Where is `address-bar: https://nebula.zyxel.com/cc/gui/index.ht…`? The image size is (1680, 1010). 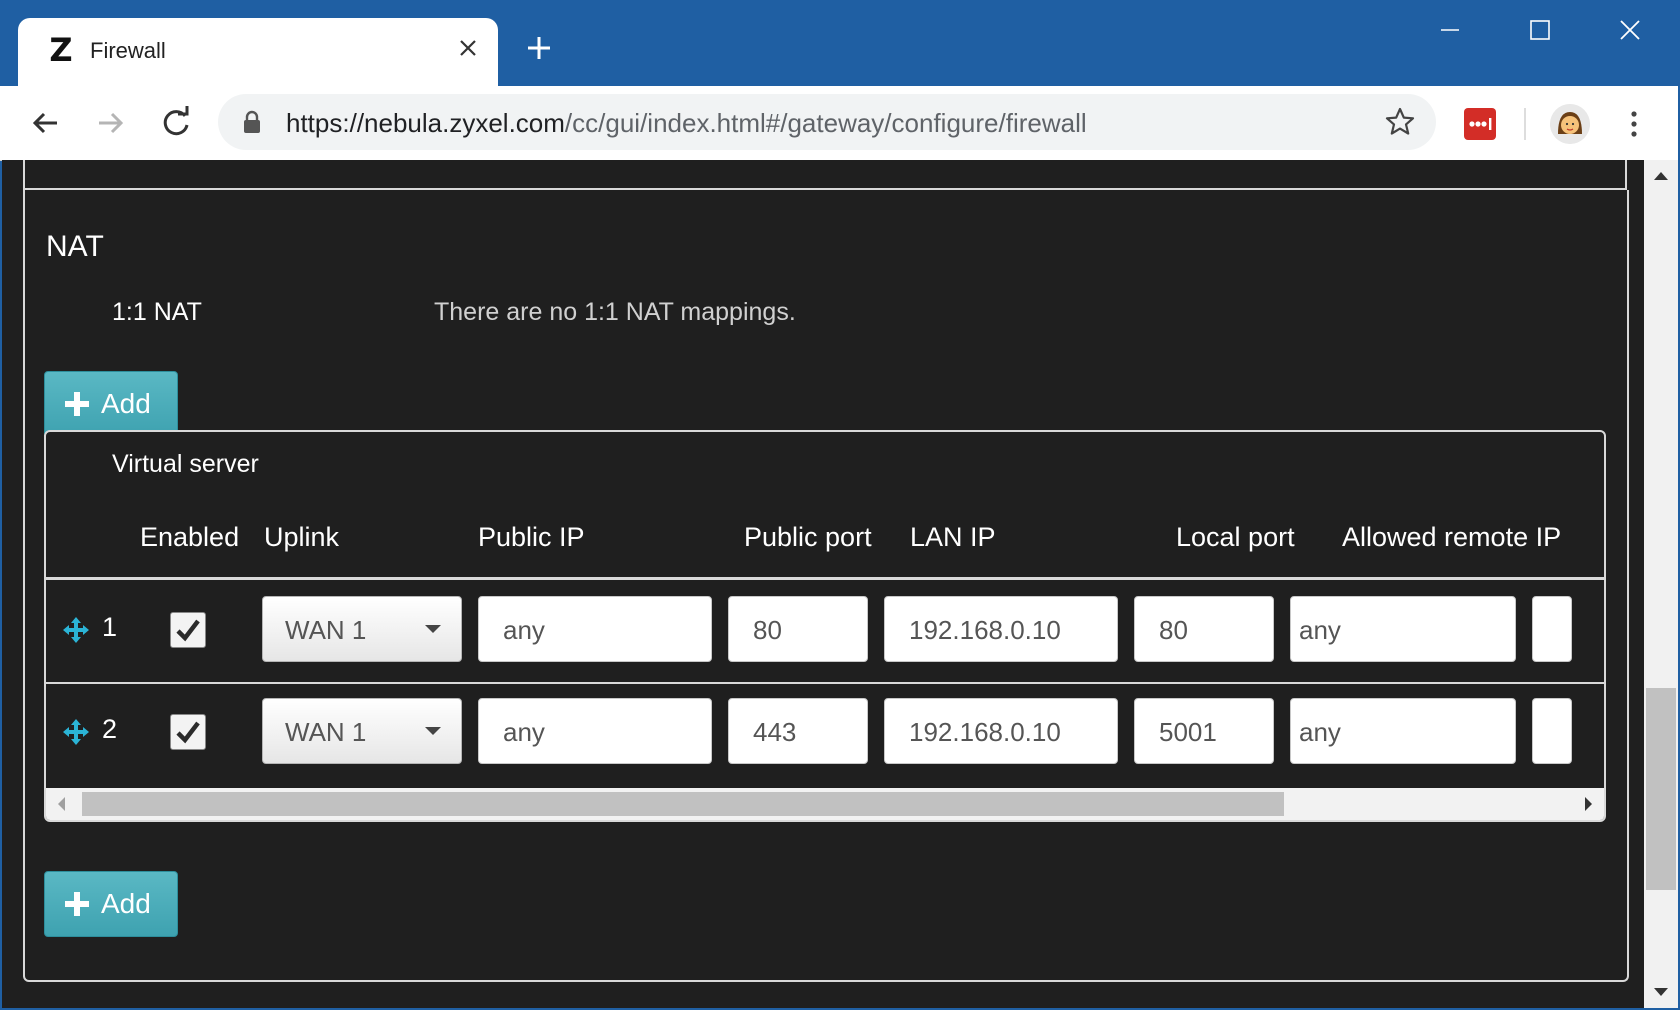
address-bar: https://nebula.zyxel.com/cc/gui/index.ht… is located at coordinates (827, 122).